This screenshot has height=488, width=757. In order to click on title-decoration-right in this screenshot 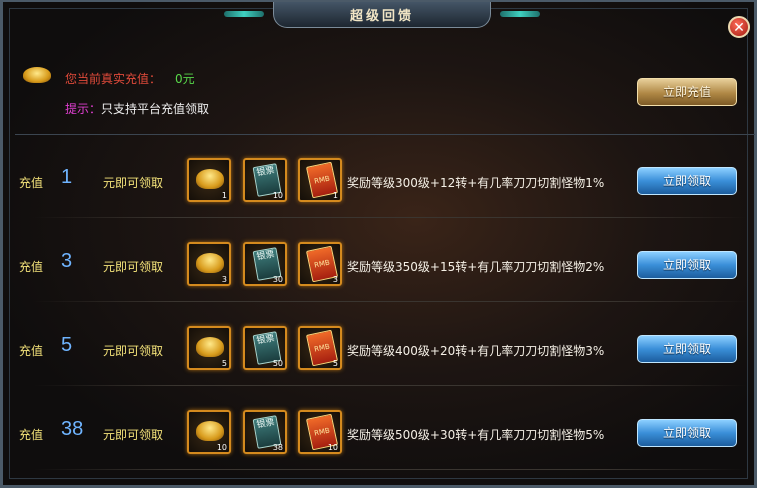, I will do `click(520, 14)`.